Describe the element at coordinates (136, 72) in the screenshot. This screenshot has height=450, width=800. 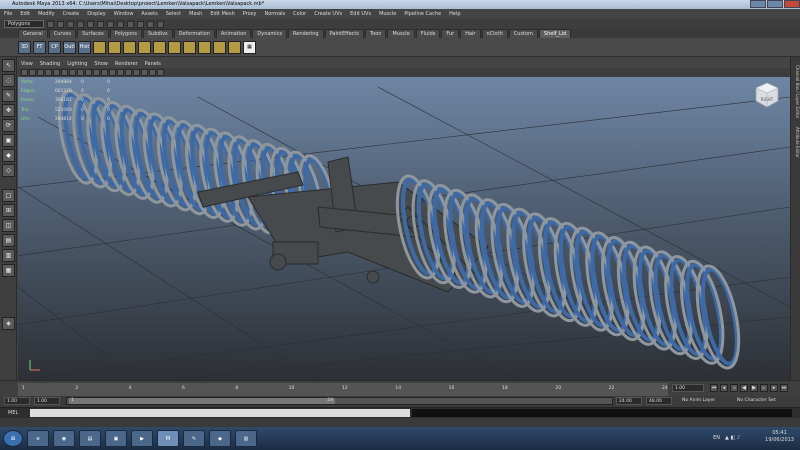
I see `shadows-icon` at that location.